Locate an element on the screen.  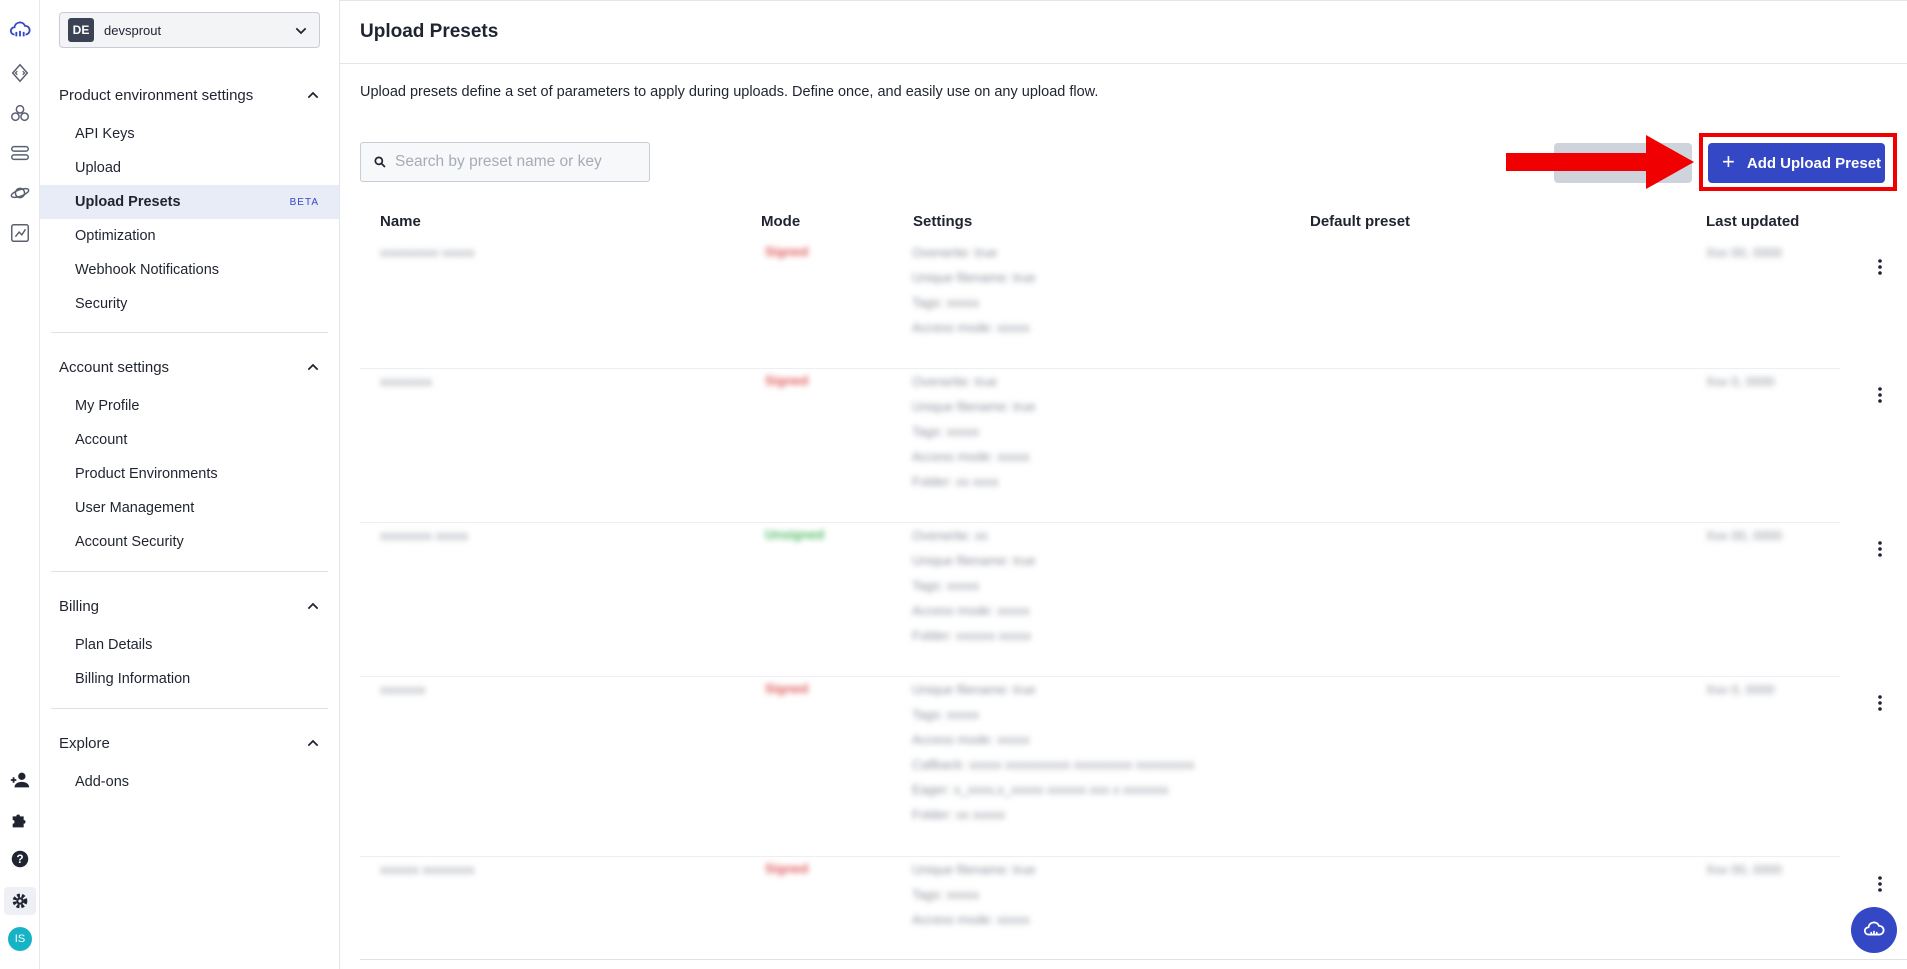
preset-name: xxxxxxx is located at coordinates (403, 689).